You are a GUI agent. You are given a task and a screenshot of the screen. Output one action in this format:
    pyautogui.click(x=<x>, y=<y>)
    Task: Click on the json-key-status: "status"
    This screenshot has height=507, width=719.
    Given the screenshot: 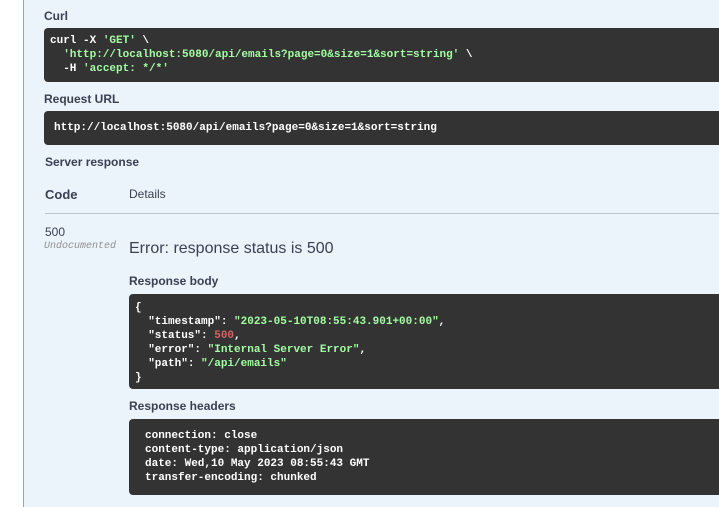 What is the action you would take?
    pyautogui.click(x=175, y=336)
    